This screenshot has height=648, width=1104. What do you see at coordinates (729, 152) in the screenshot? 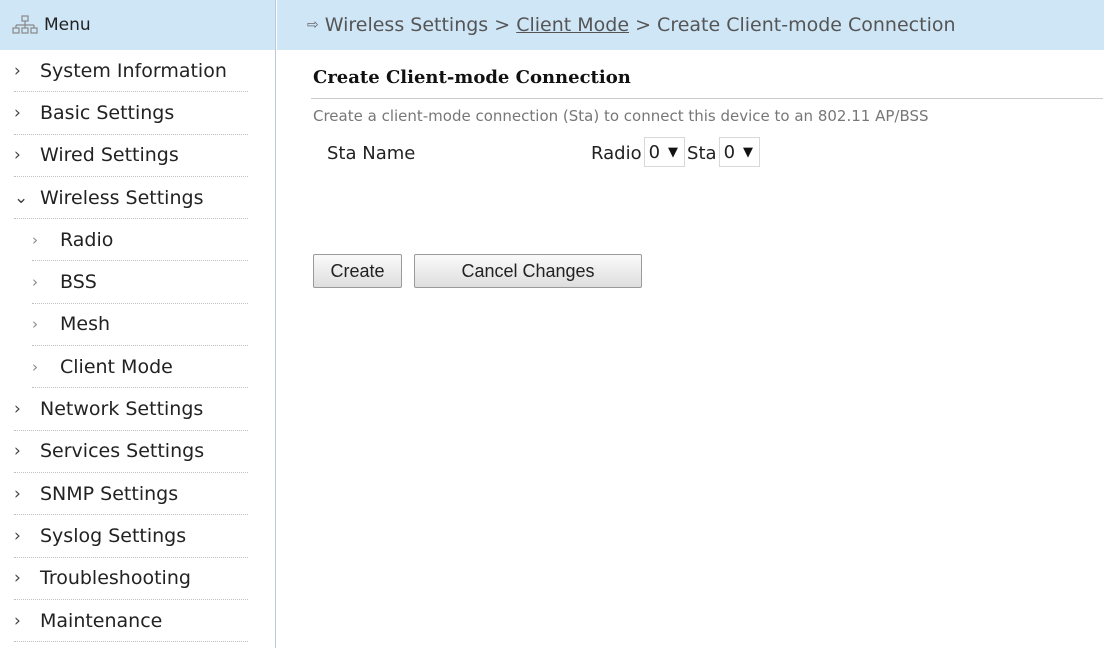
I see `sta-select-value: 0` at bounding box center [729, 152].